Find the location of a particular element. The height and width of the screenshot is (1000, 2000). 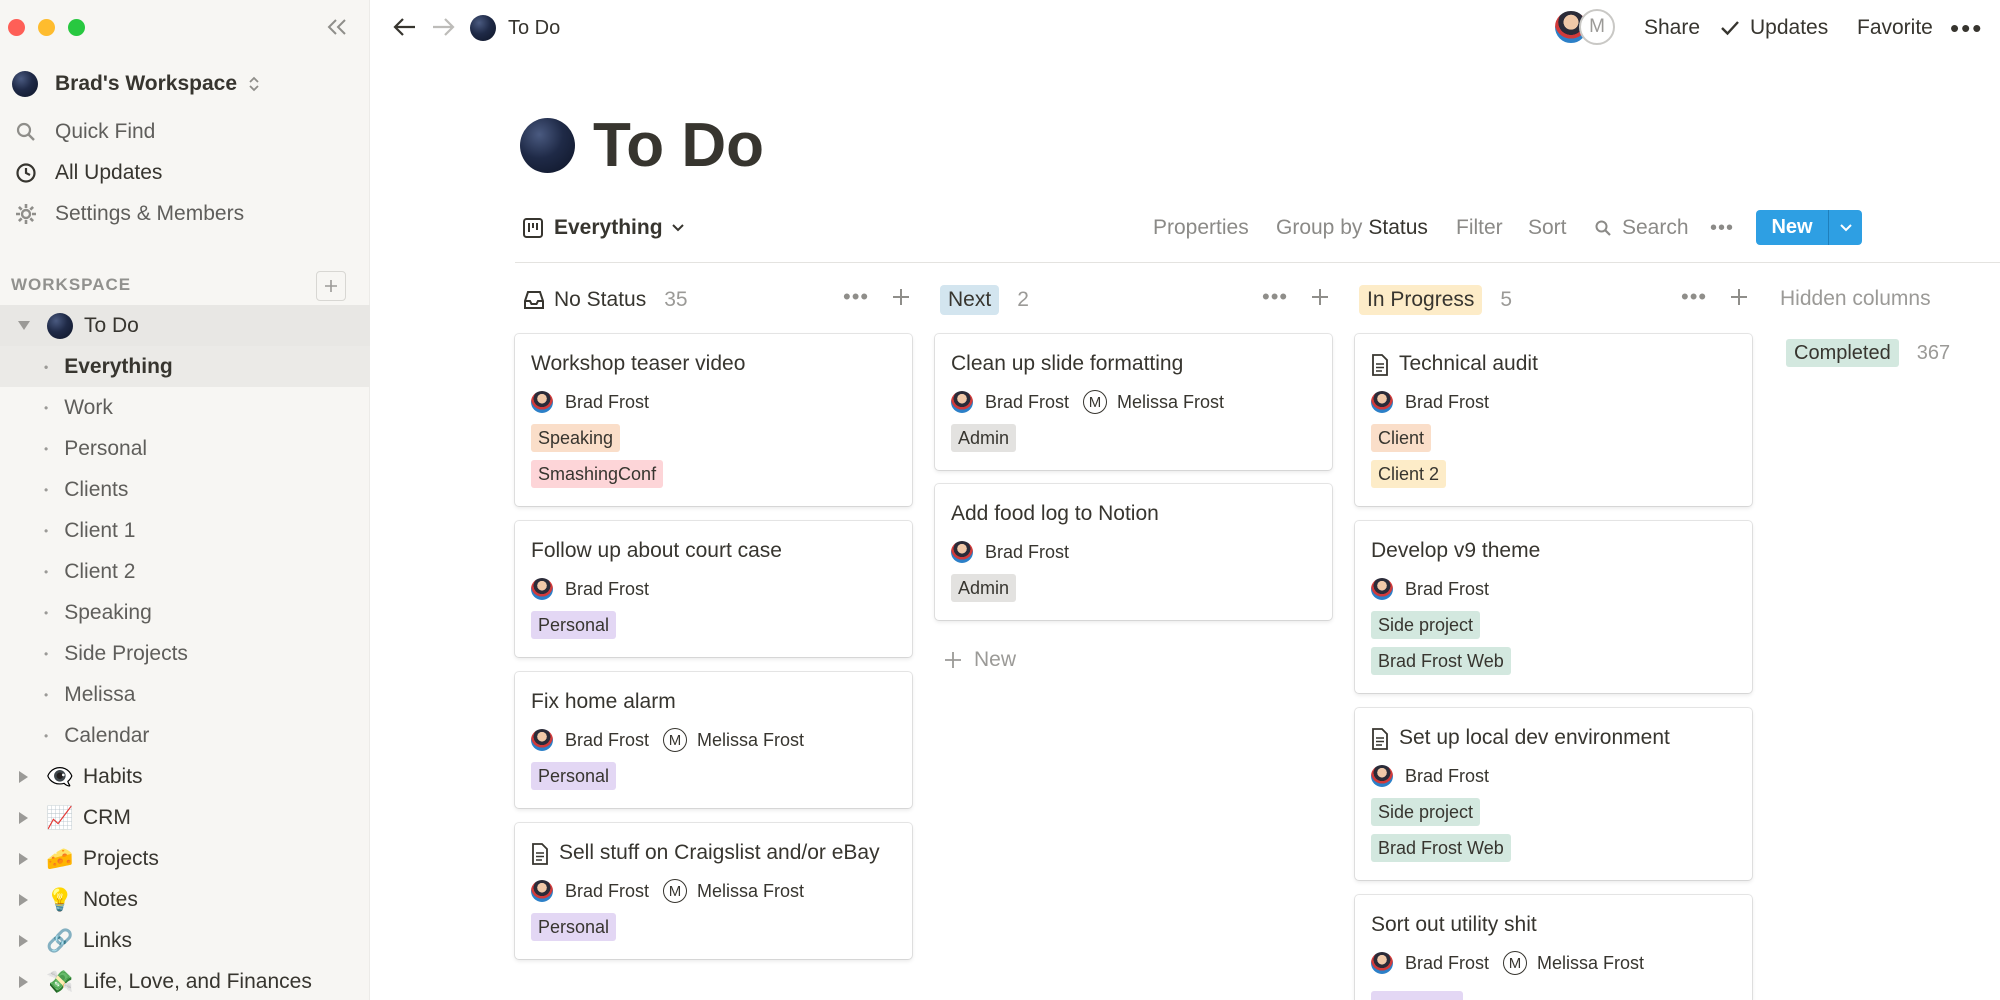

sidebar-item-client-1: • Client 1 is located at coordinates (185, 530).